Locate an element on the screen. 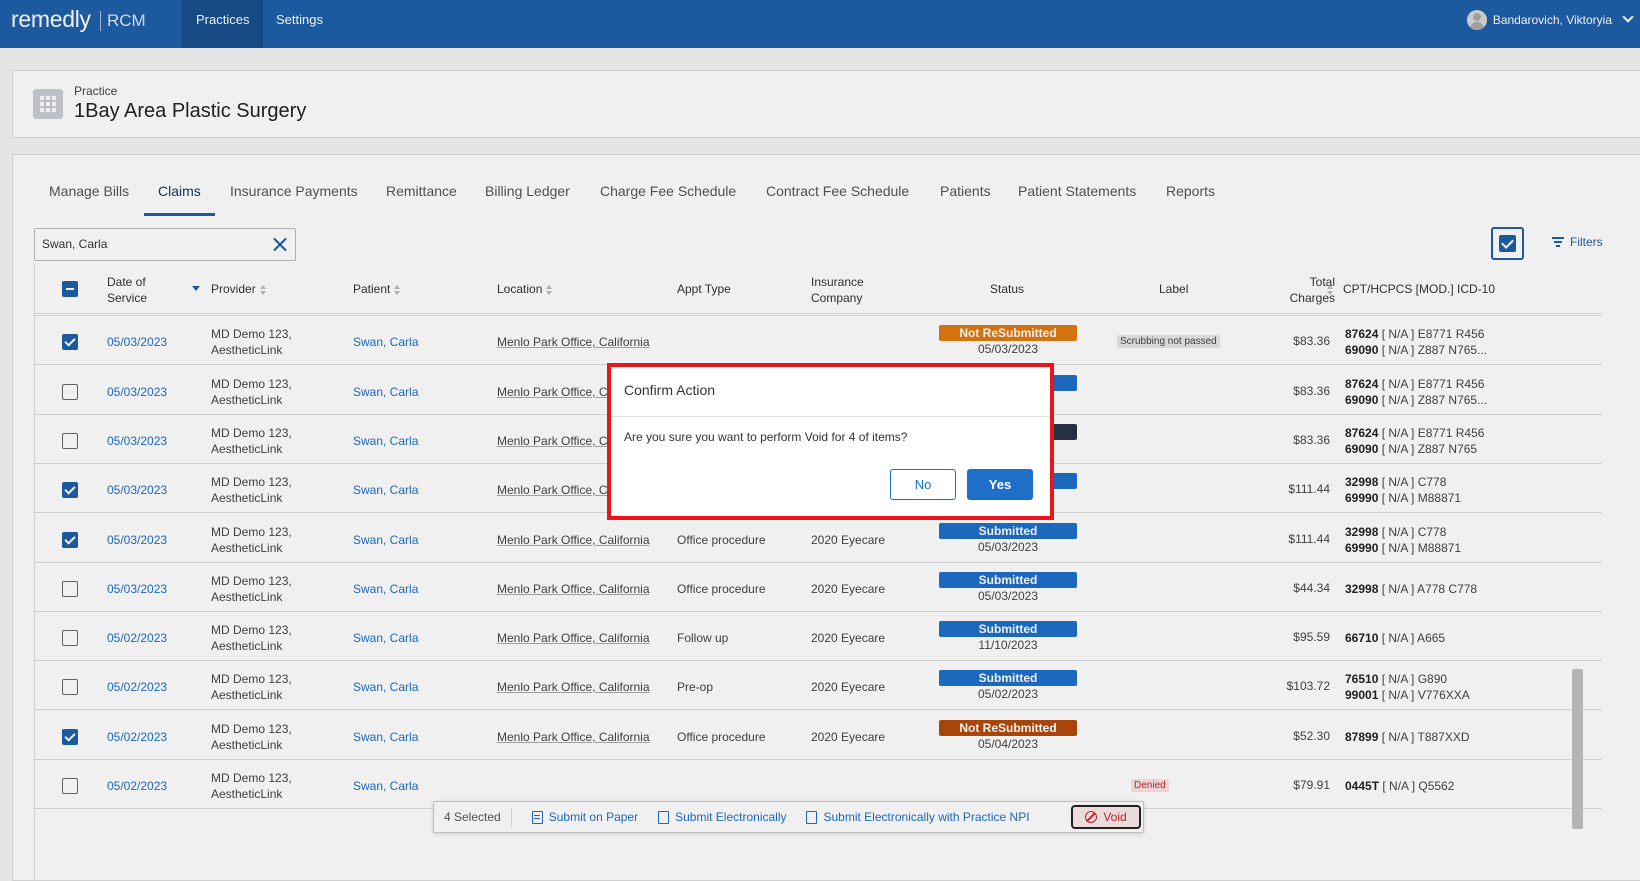 This screenshot has height=881, width=1640. no-button: No is located at coordinates (923, 484).